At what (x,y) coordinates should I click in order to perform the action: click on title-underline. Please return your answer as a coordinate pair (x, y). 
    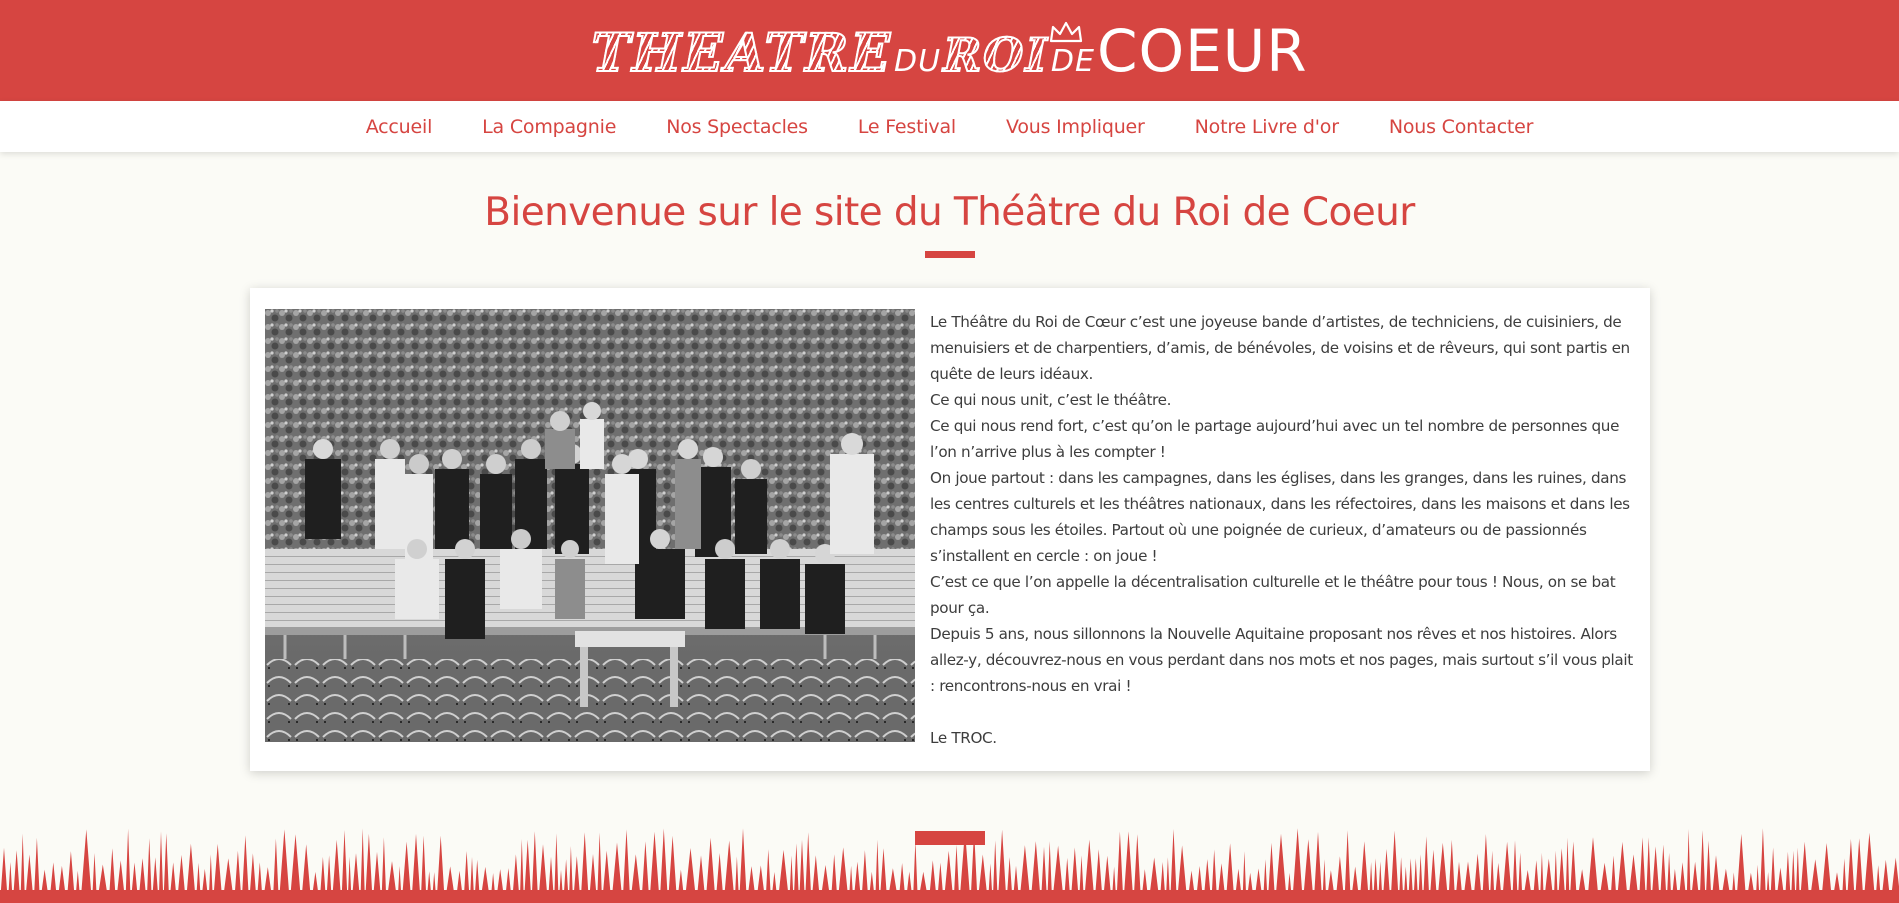
    Looking at the image, I should click on (950, 254).